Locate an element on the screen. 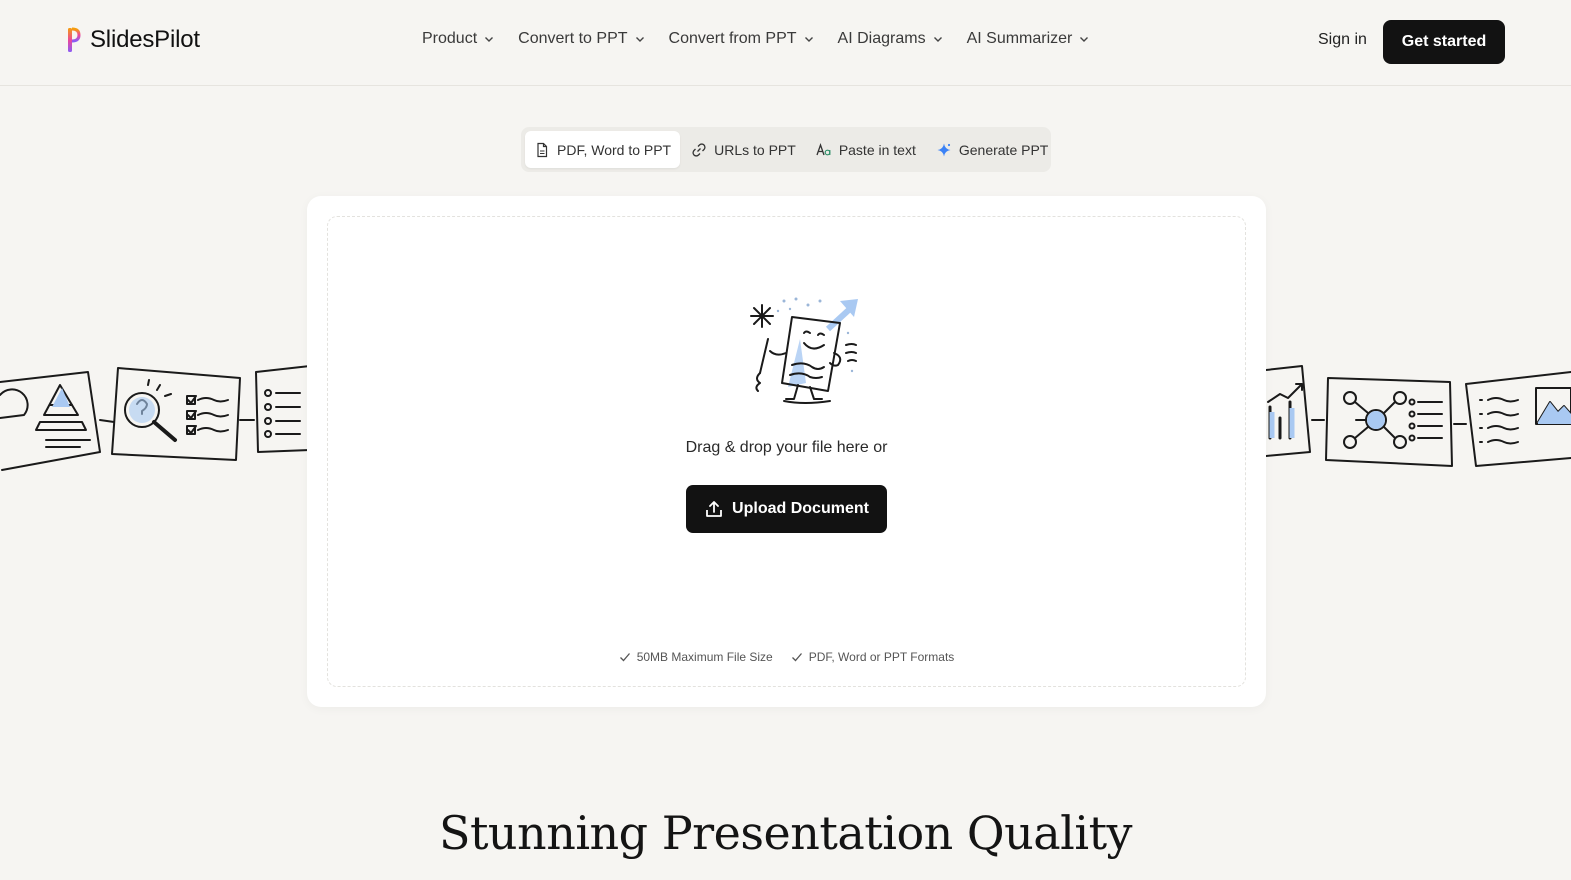 This screenshot has height=880, width=1571. link-icon is located at coordinates (699, 149).